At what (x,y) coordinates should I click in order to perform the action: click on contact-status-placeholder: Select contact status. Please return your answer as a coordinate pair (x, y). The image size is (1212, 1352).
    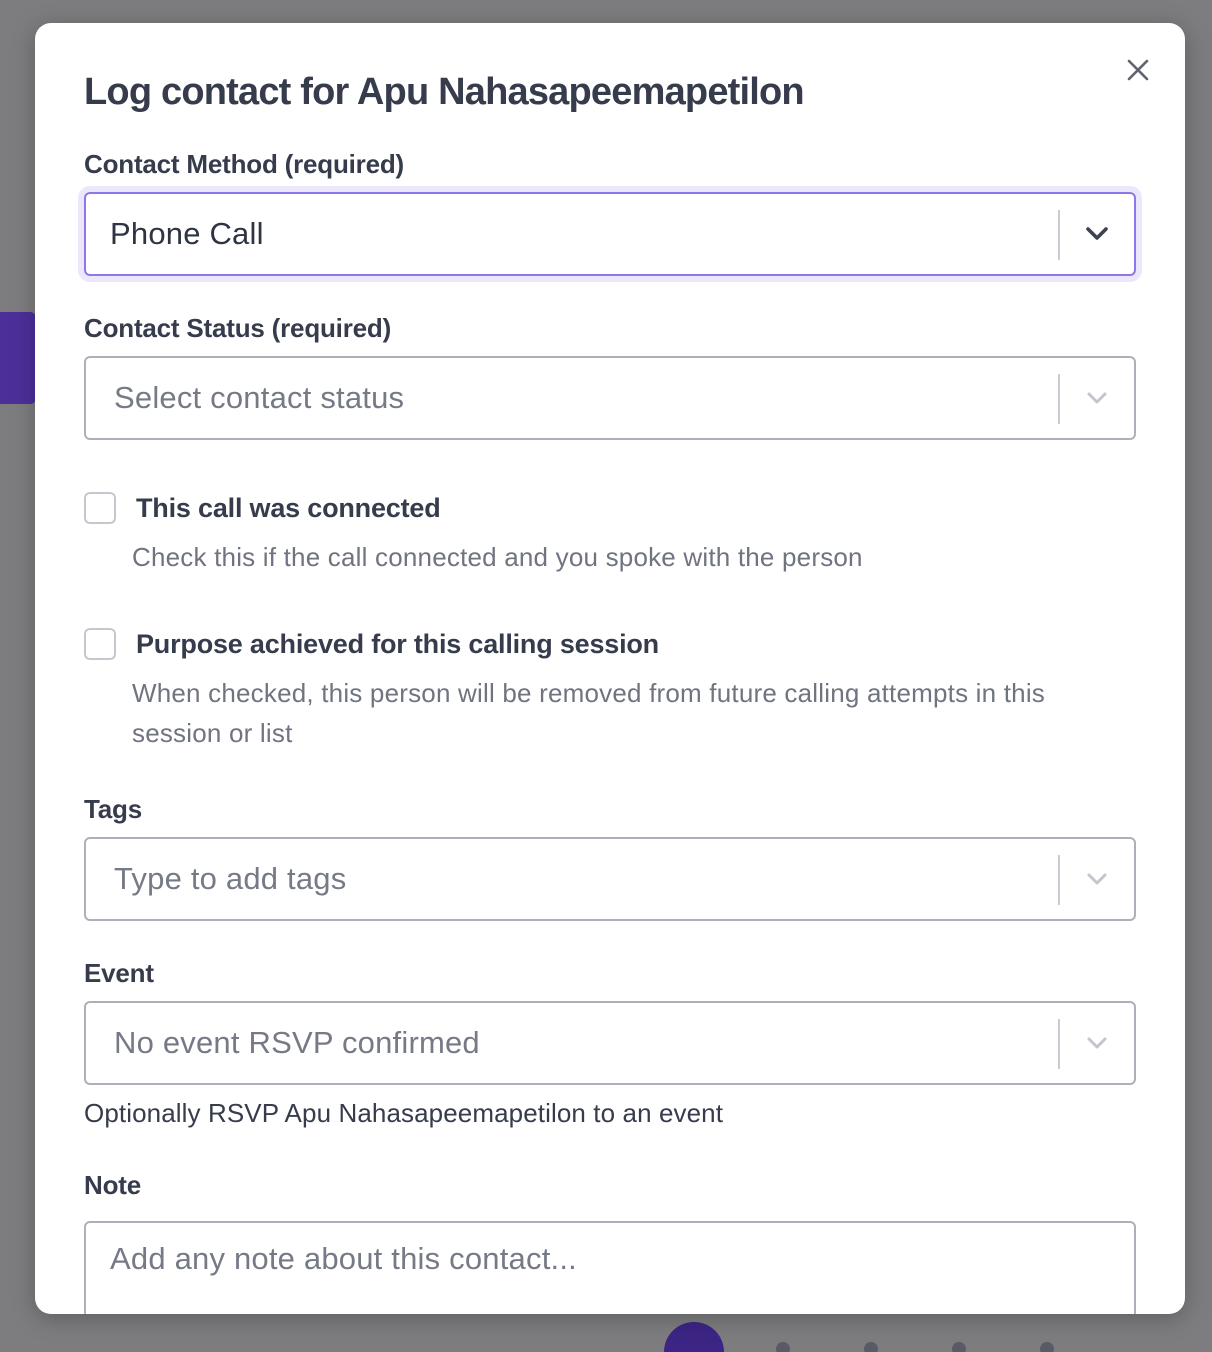
    Looking at the image, I should click on (259, 397).